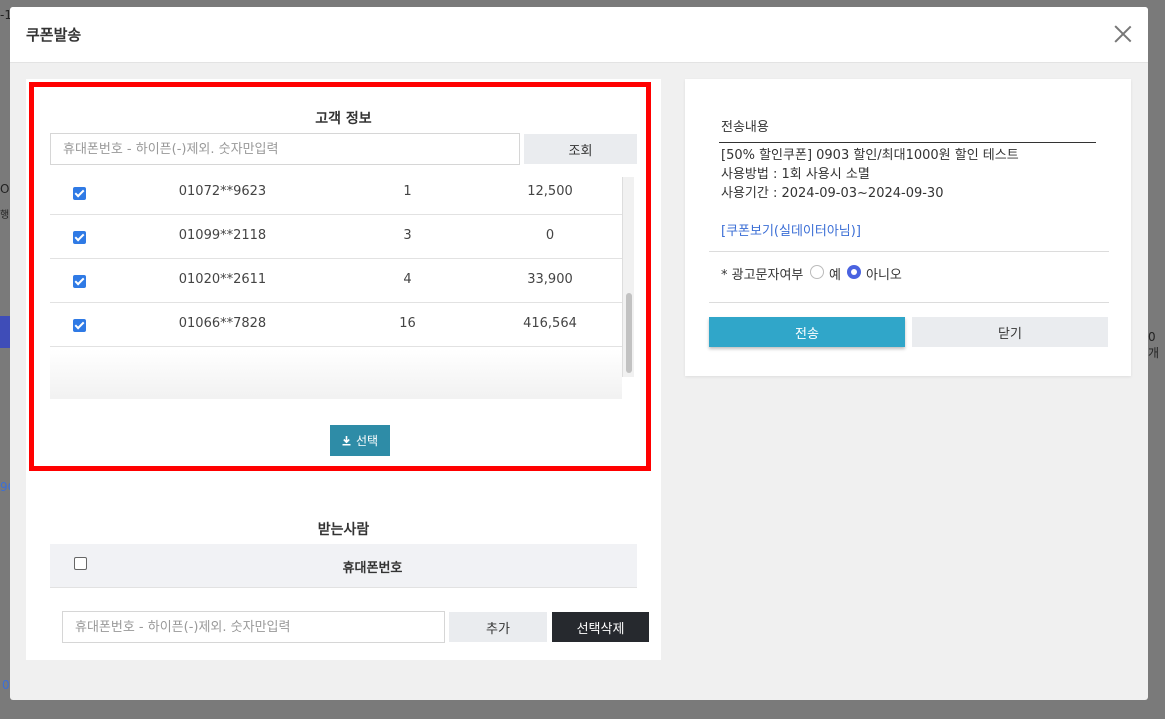 The width and height of the screenshot is (1165, 719). Describe the element at coordinates (407, 323) in the screenshot. I see `row-count: 16` at that location.